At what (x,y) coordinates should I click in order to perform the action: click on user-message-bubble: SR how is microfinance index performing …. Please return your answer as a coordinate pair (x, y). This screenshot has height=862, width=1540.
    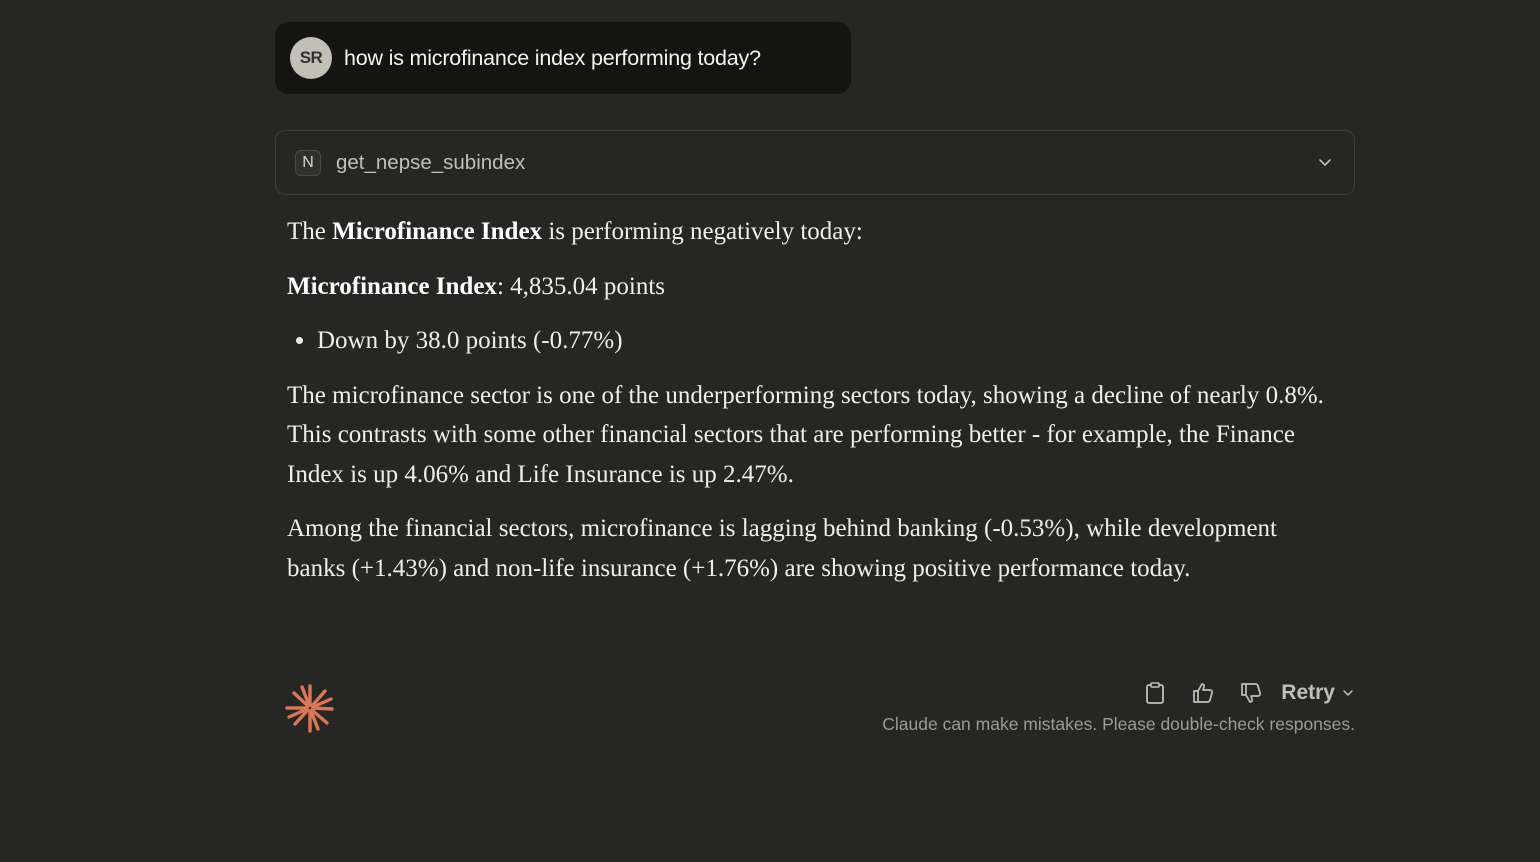
    Looking at the image, I should click on (563, 58).